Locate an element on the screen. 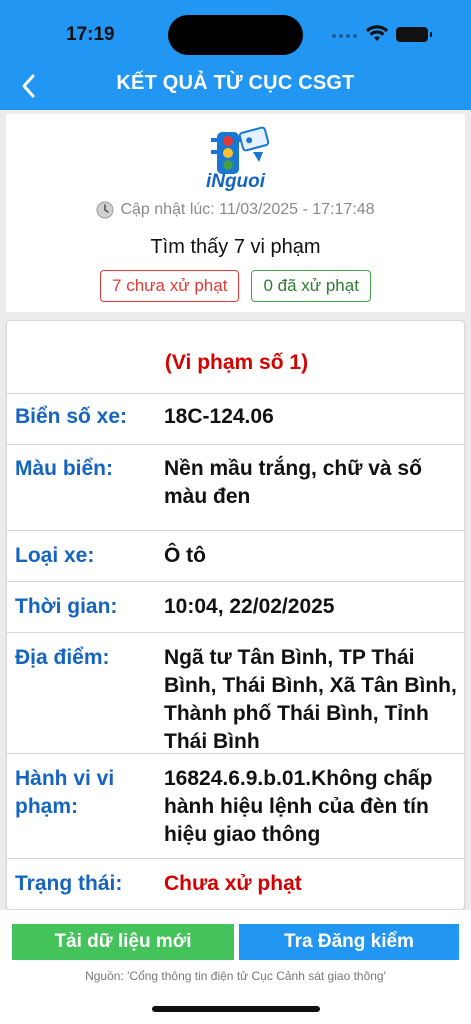 The width and height of the screenshot is (471, 1024). status-time: 17:19 is located at coordinates (90, 34).